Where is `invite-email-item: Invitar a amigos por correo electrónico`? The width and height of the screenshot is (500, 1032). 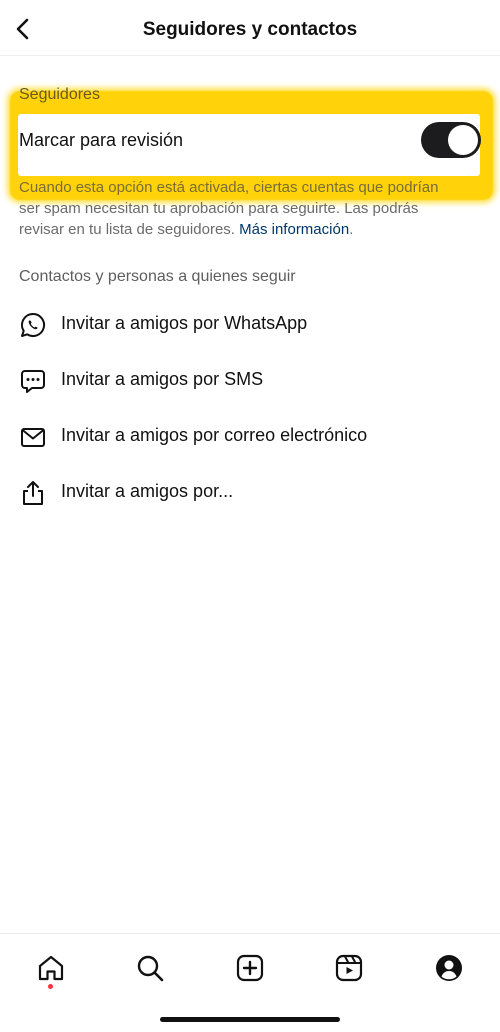 invite-email-item: Invitar a amigos por correo electrónico is located at coordinates (250, 438).